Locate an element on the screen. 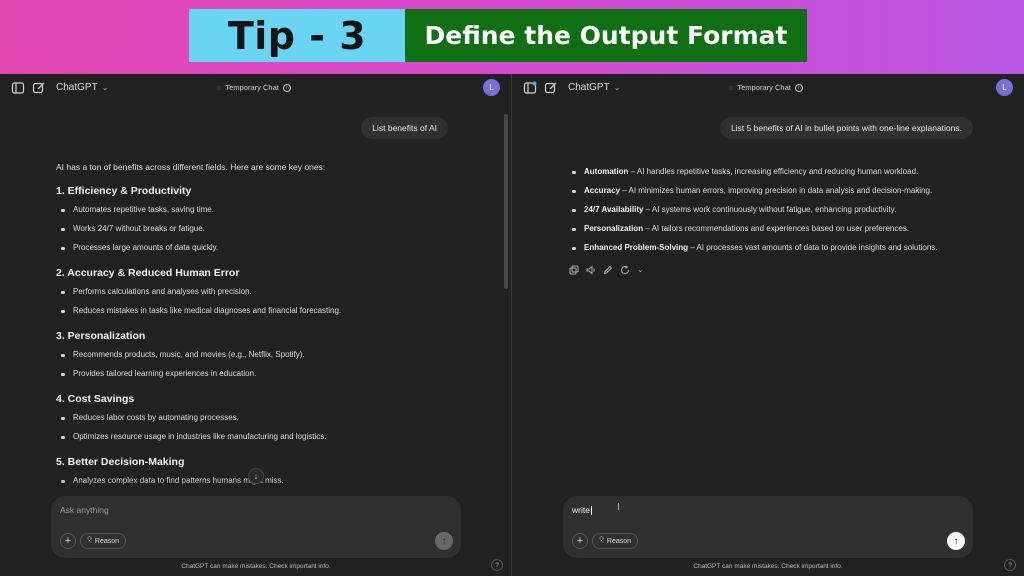 This screenshot has height=576, width=1024. list-item: Automates repetitive tasks, saving time. is located at coordinates (273, 210).